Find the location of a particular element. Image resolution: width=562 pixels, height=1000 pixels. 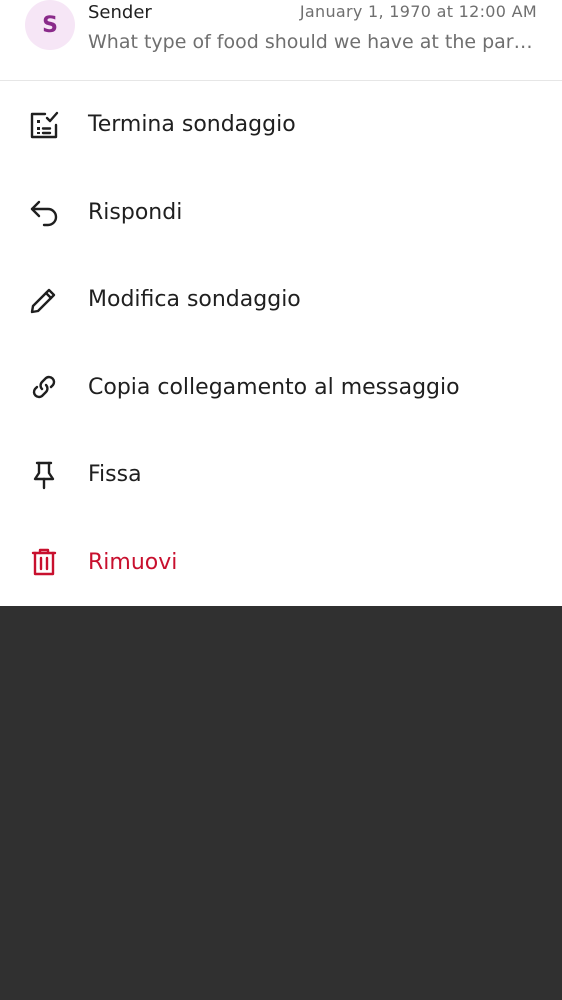

link-icon is located at coordinates (44, 387).